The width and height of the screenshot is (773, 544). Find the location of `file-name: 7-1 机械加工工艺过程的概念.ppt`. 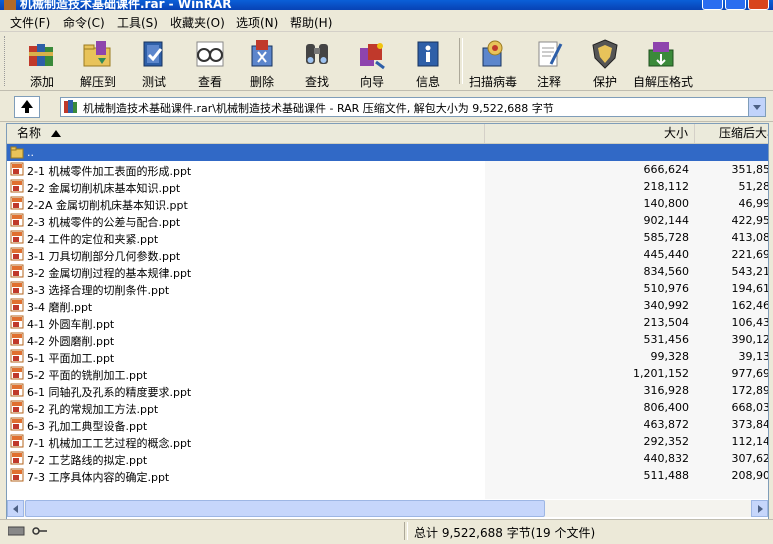

file-name: 7-1 机械加工工艺过程的概念.ppt is located at coordinates (109, 443).